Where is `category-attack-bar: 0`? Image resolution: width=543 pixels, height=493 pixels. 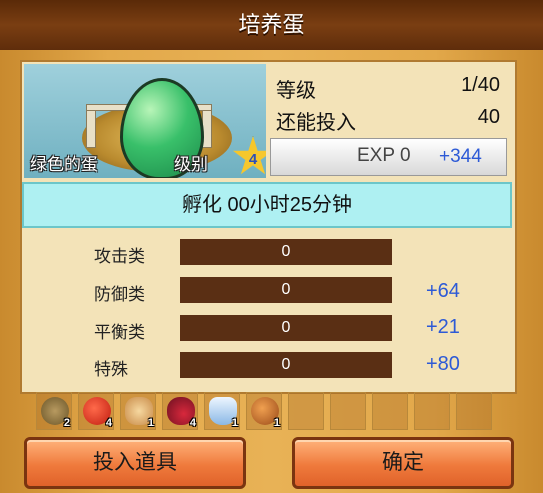
category-attack-bar: 0 is located at coordinates (286, 252).